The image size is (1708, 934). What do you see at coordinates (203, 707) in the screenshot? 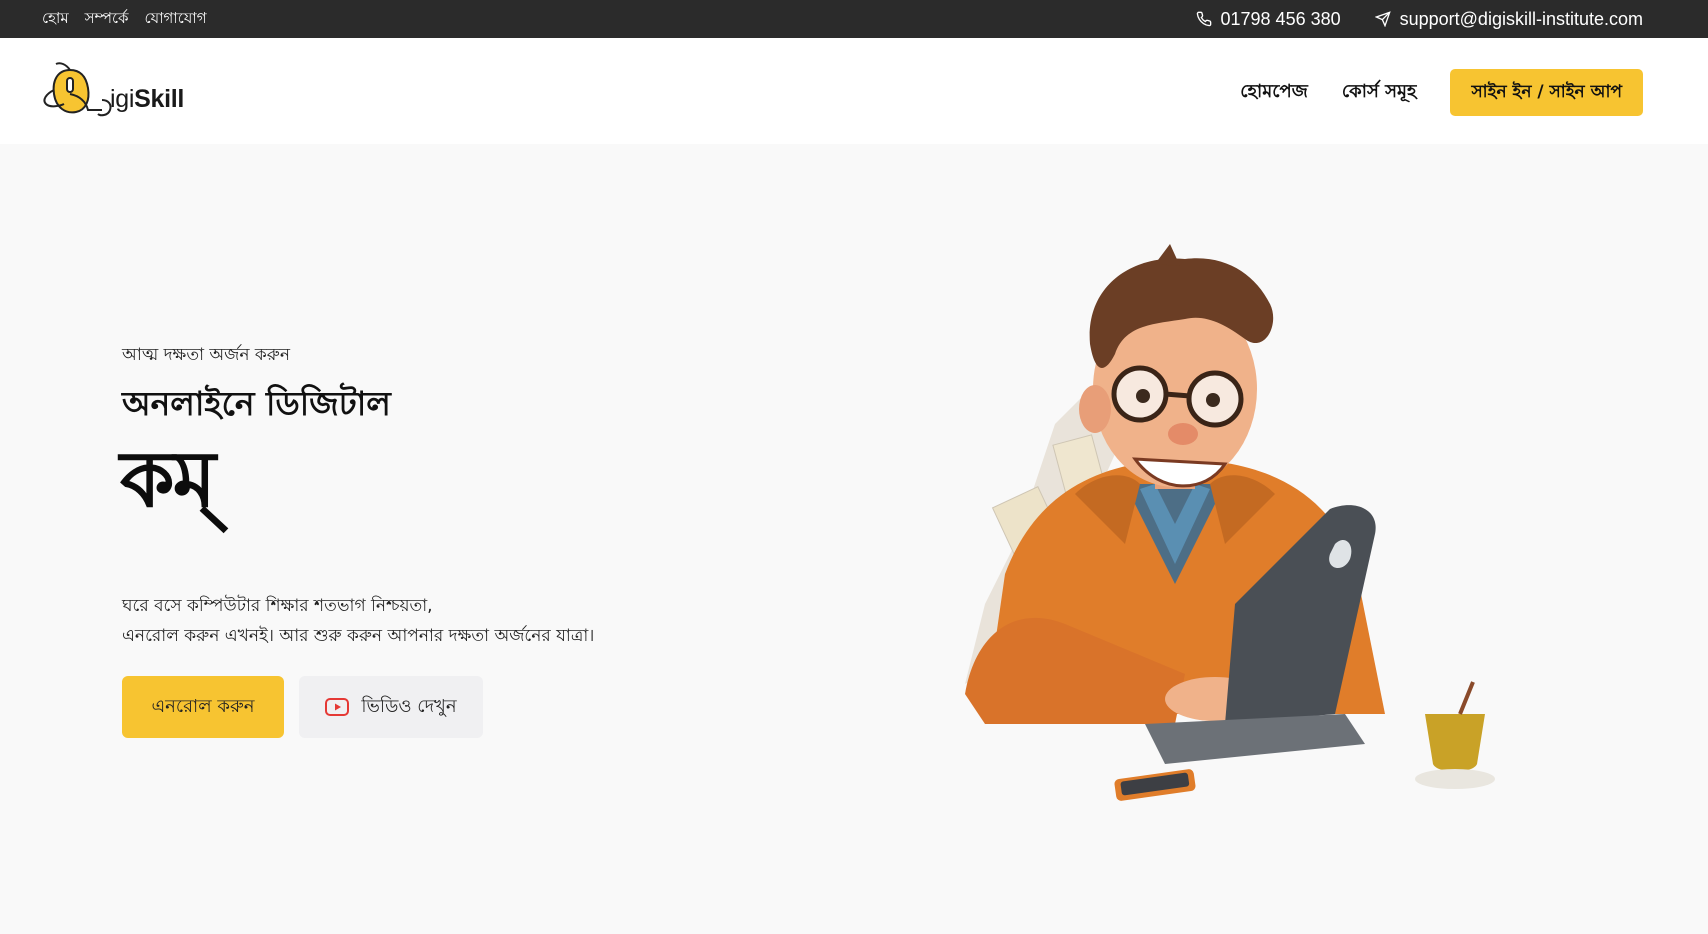
I see `enroll-button: এনরোল করুন` at bounding box center [203, 707].